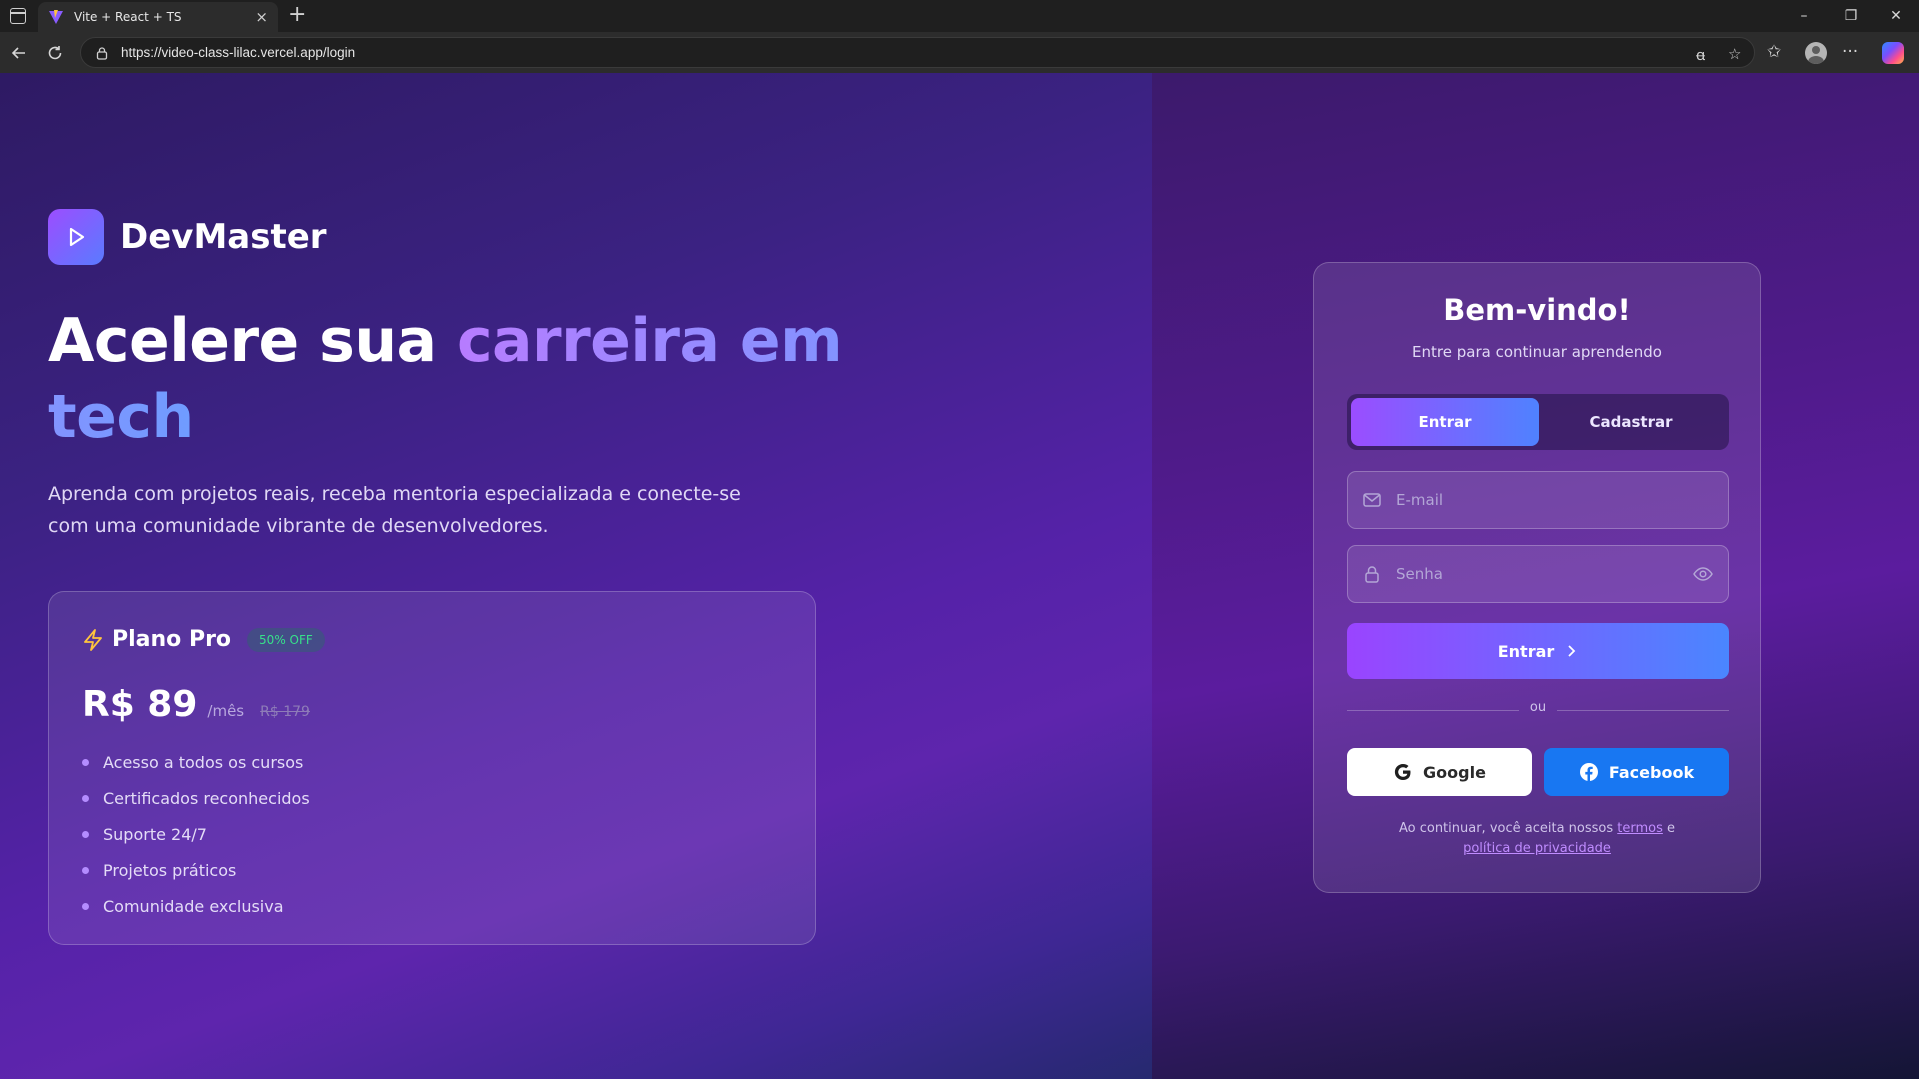 The image size is (1919, 1079). Describe the element at coordinates (172, 639) in the screenshot. I see `plan-title: Plano Pro` at that location.